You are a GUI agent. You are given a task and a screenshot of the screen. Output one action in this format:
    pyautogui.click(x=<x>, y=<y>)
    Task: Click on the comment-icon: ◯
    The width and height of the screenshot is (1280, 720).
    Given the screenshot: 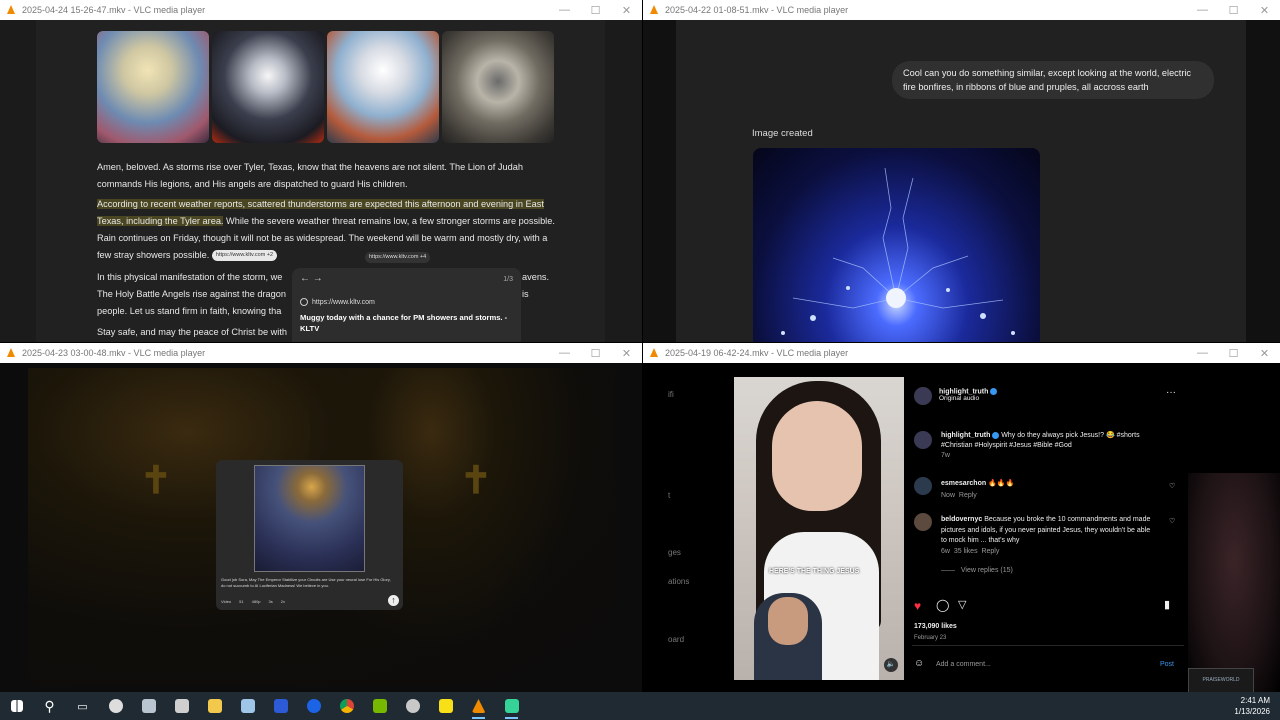 What is the action you would take?
    pyautogui.click(x=942, y=605)
    